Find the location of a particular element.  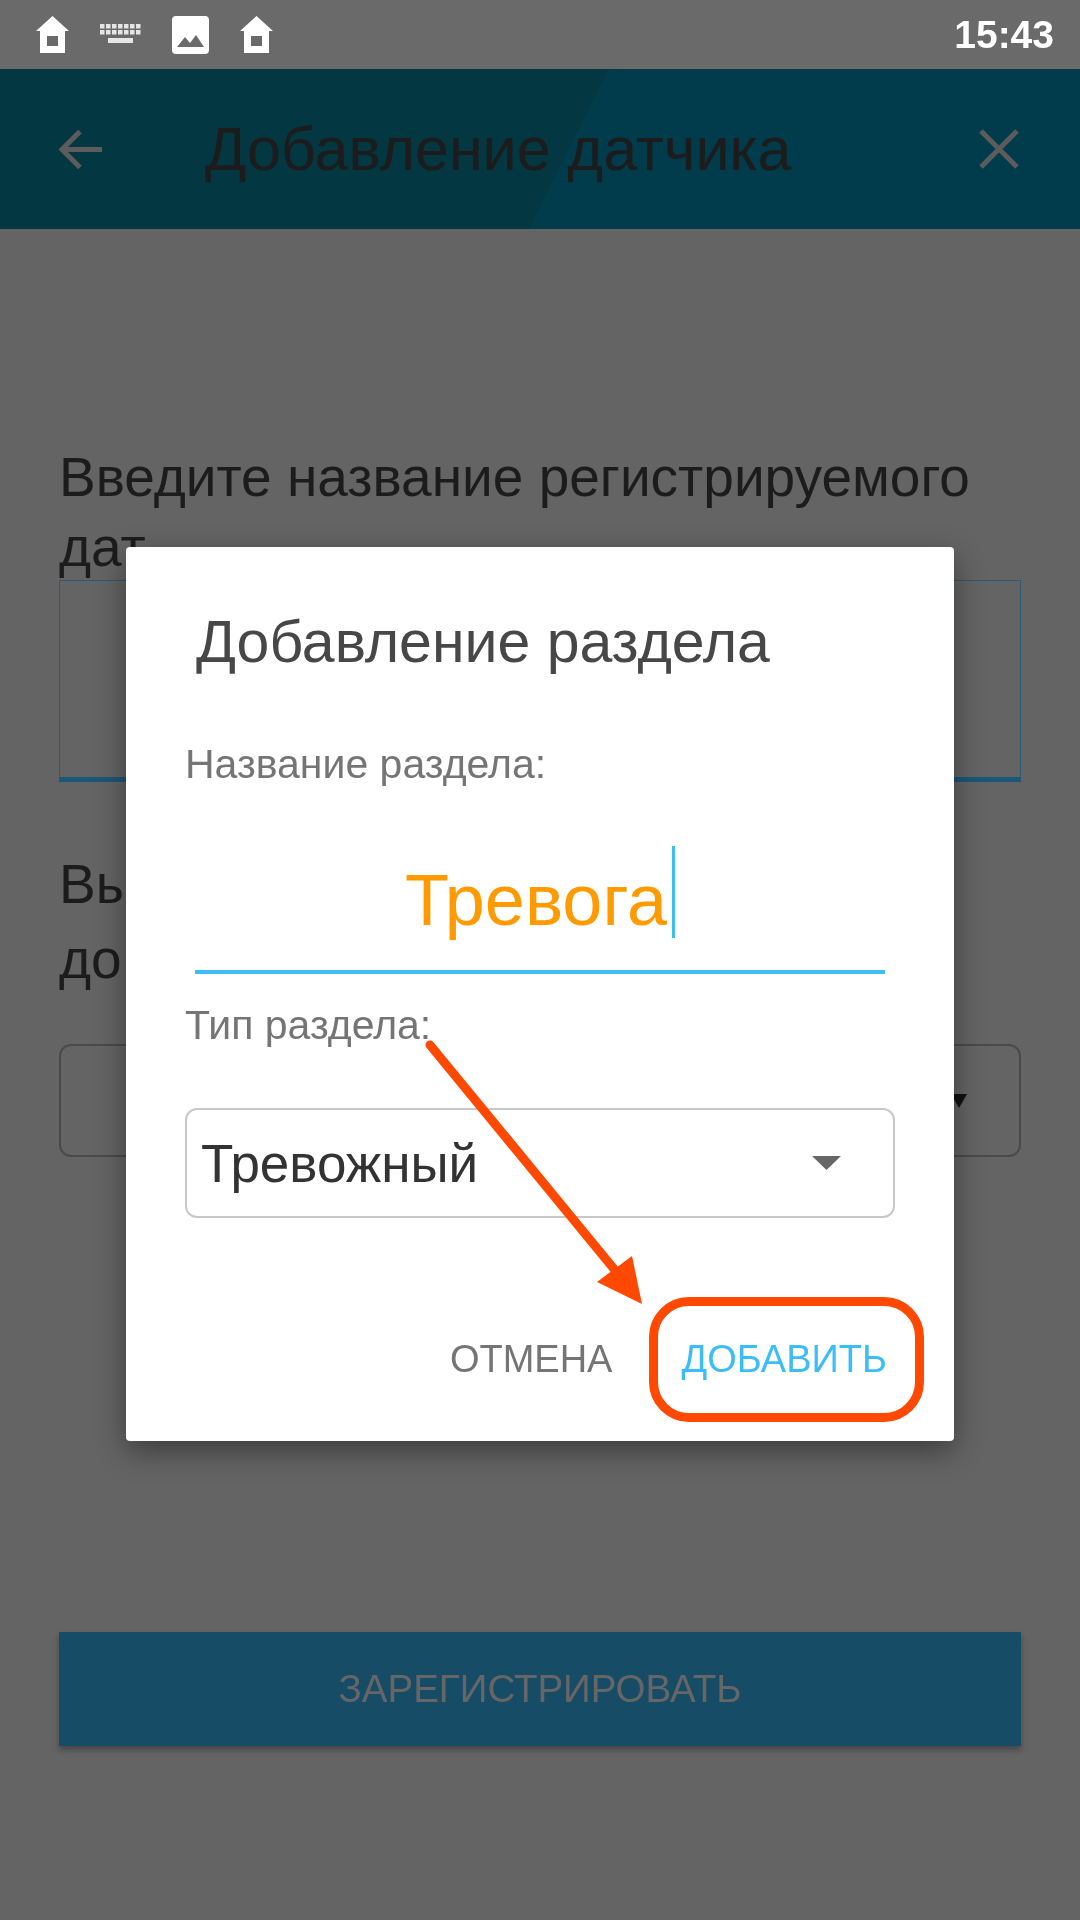

register-button: ЗАРЕГИСТРИРОВАТЬ is located at coordinates (540, 1689).